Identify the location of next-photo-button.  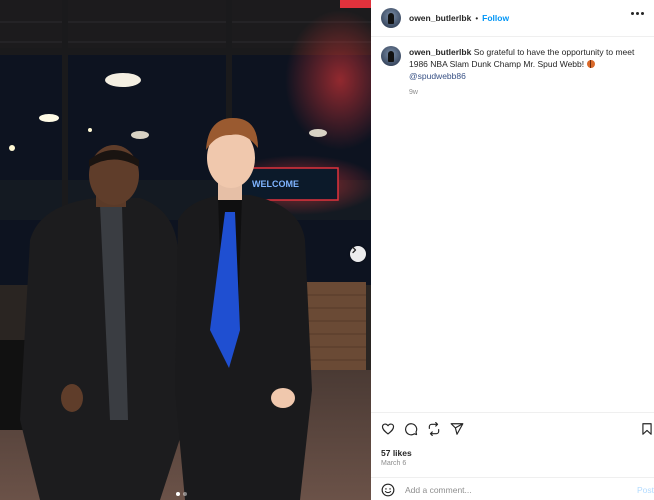
(358, 254).